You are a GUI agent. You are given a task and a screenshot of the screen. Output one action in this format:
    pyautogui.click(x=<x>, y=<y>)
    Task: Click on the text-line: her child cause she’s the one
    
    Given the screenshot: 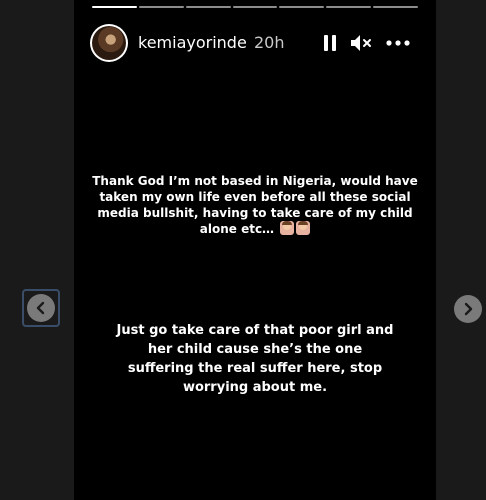 What is the action you would take?
    pyautogui.click(x=255, y=349)
    